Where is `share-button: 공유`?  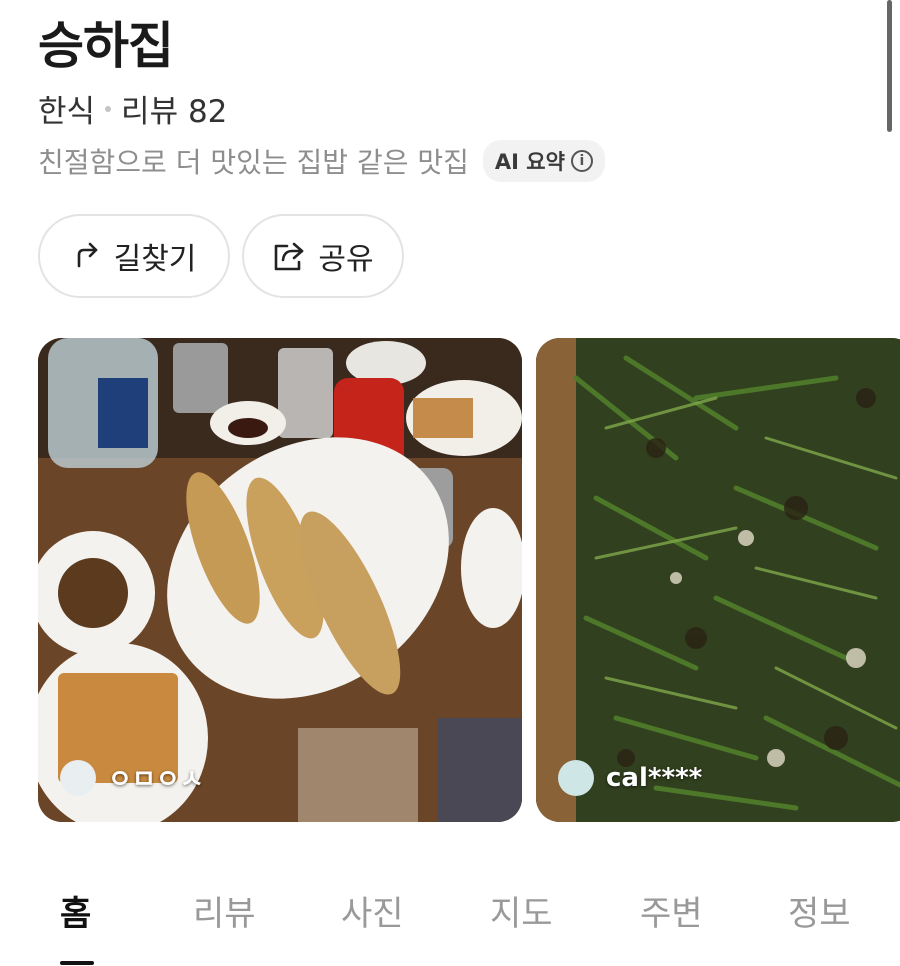 share-button: 공유 is located at coordinates (323, 256).